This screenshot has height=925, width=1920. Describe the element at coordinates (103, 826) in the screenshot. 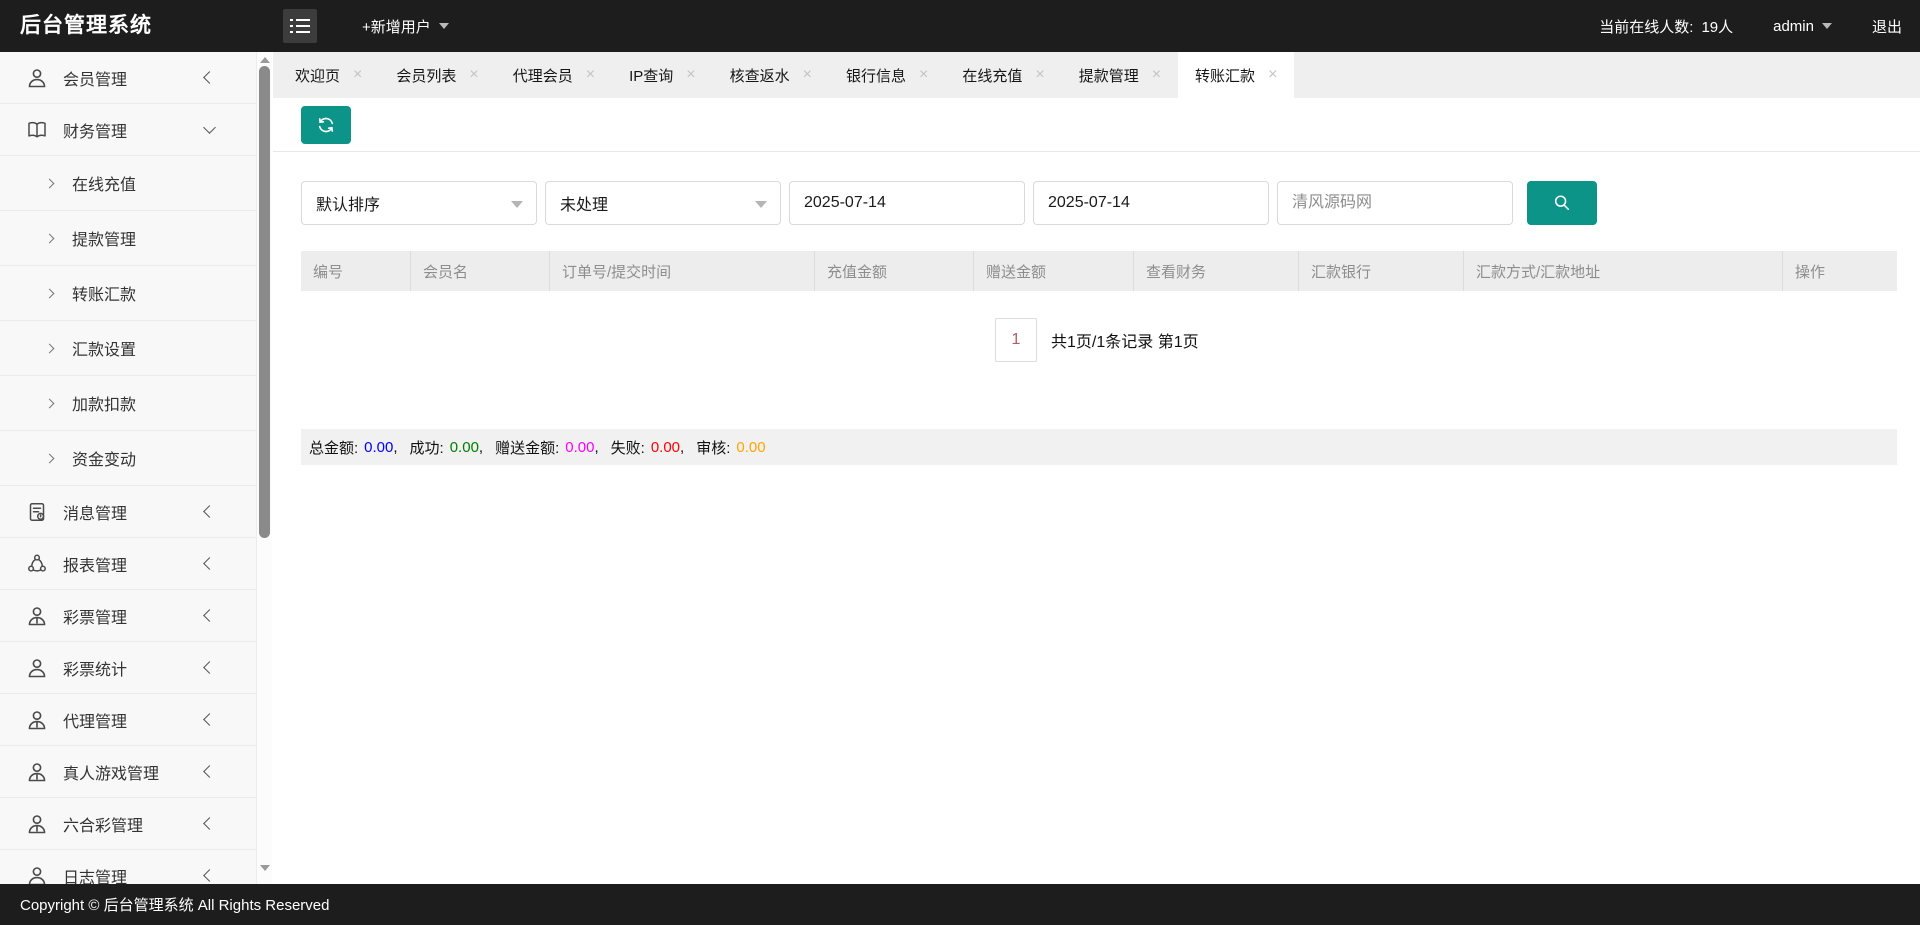

I see `sidebar-item-label: 六合彩管理` at that location.